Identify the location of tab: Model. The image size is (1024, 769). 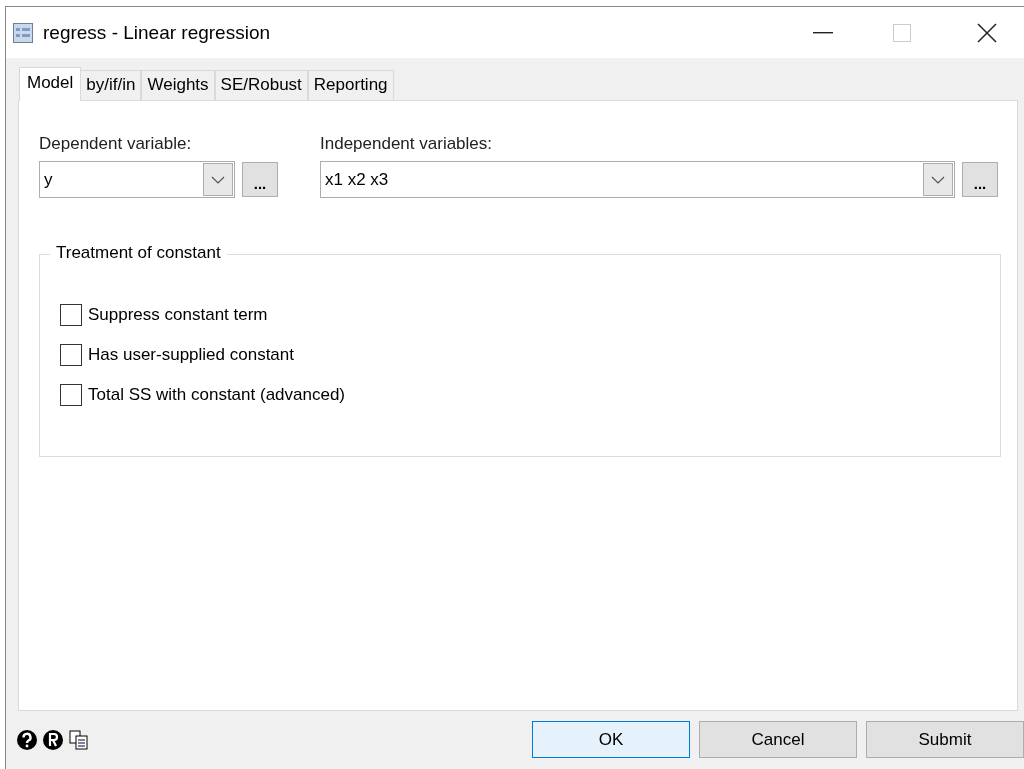
(50, 84).